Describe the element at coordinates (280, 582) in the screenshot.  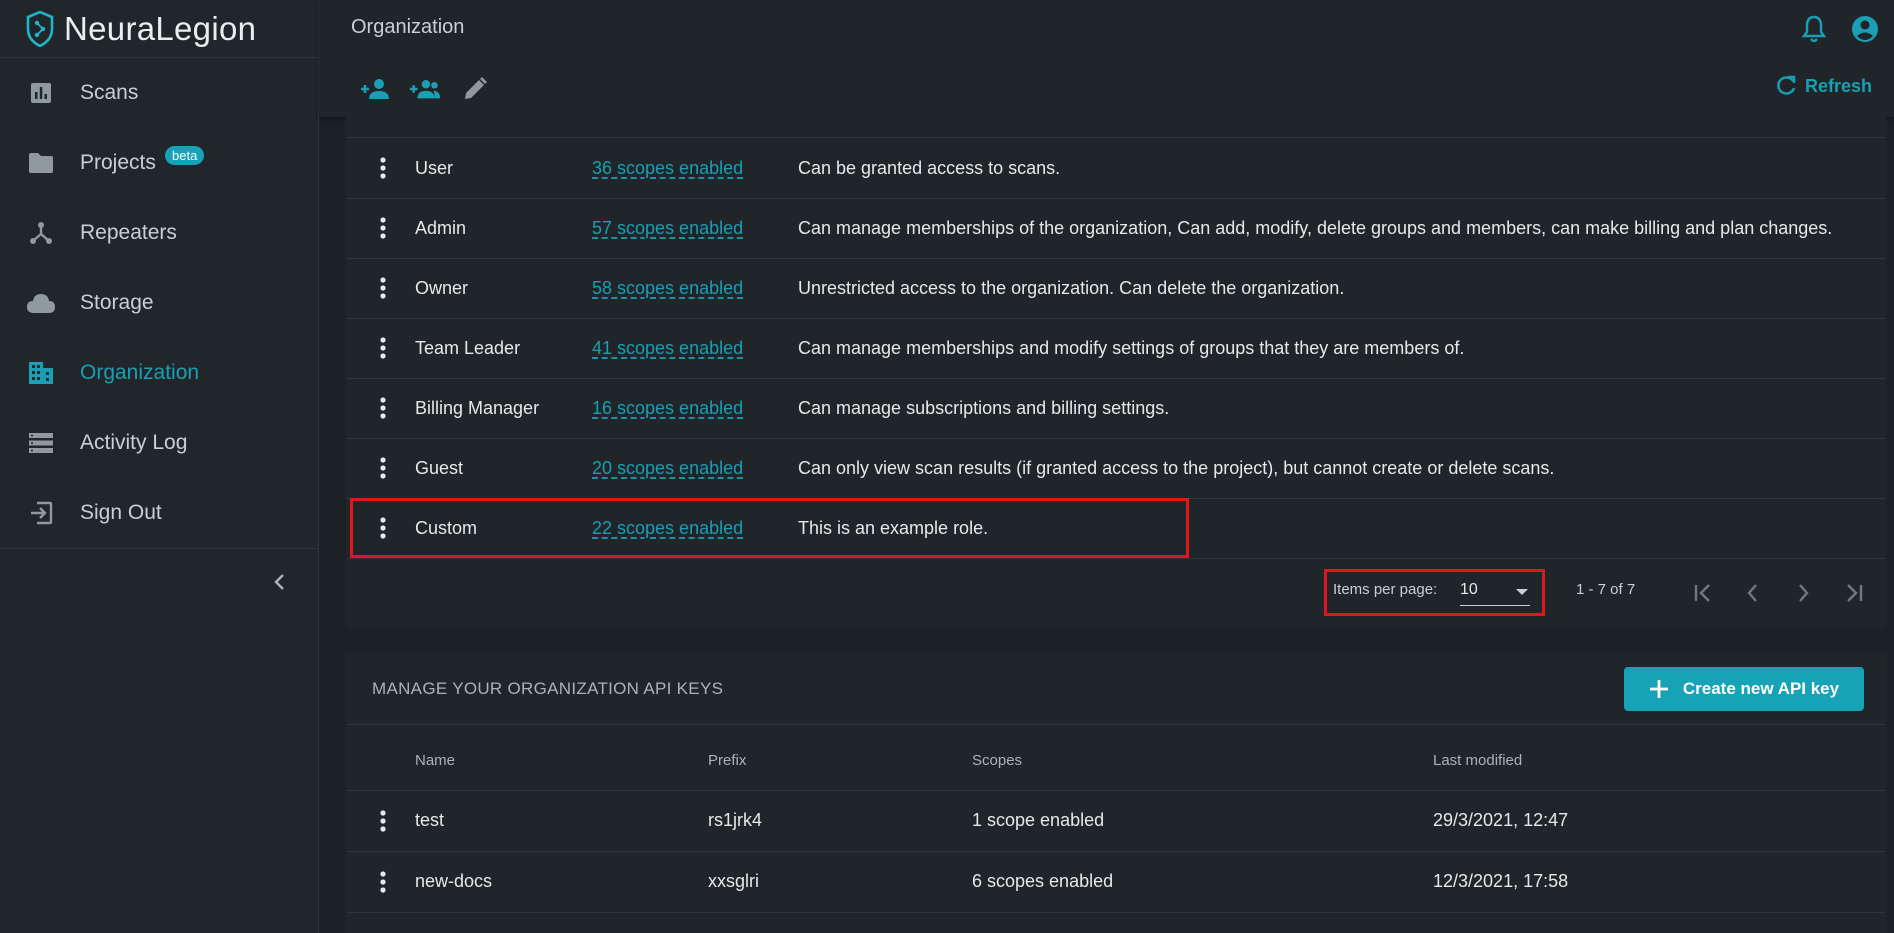
I see `collapse-sidebar-button` at that location.